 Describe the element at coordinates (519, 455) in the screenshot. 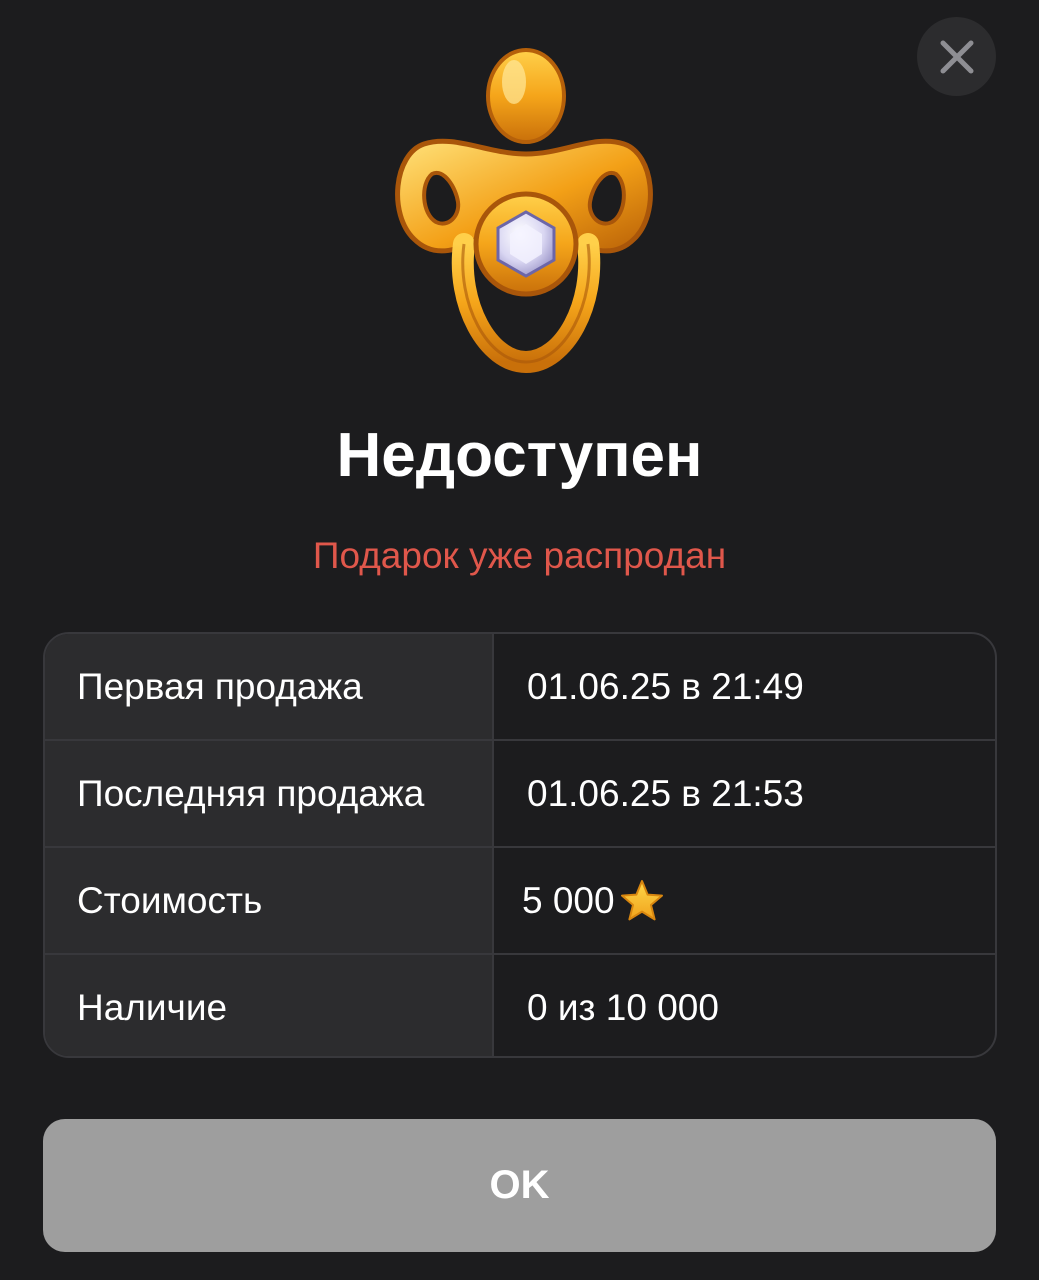

I see `page-title: Недоступен` at that location.